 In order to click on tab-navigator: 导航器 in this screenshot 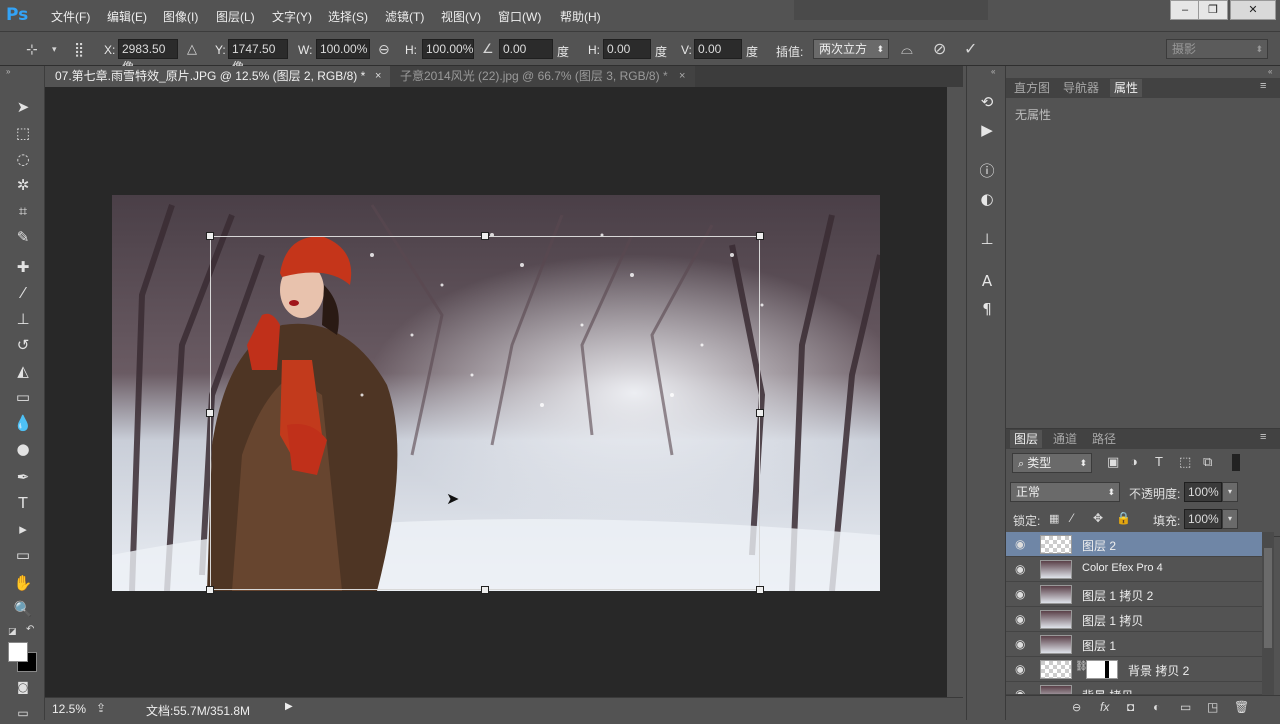, I will do `click(1081, 88)`.